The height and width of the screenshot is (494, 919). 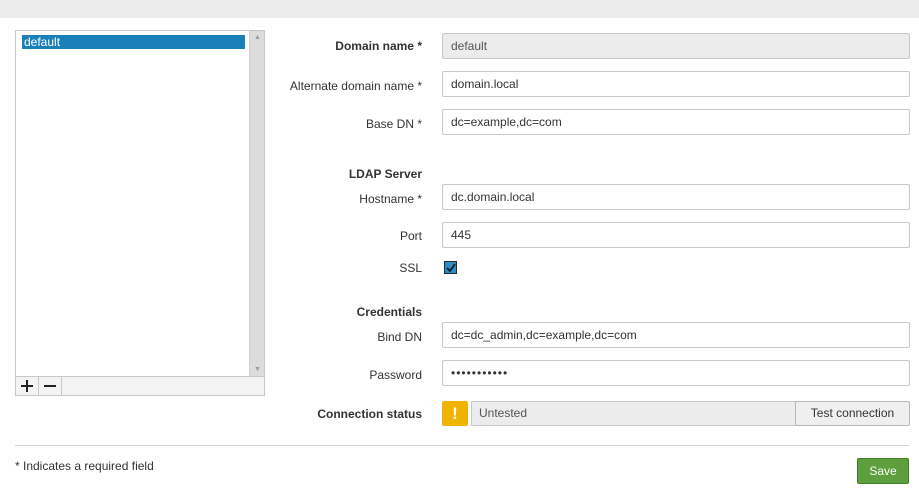 What do you see at coordinates (140, 385) in the screenshot?
I see `domain-list-toolbar` at bounding box center [140, 385].